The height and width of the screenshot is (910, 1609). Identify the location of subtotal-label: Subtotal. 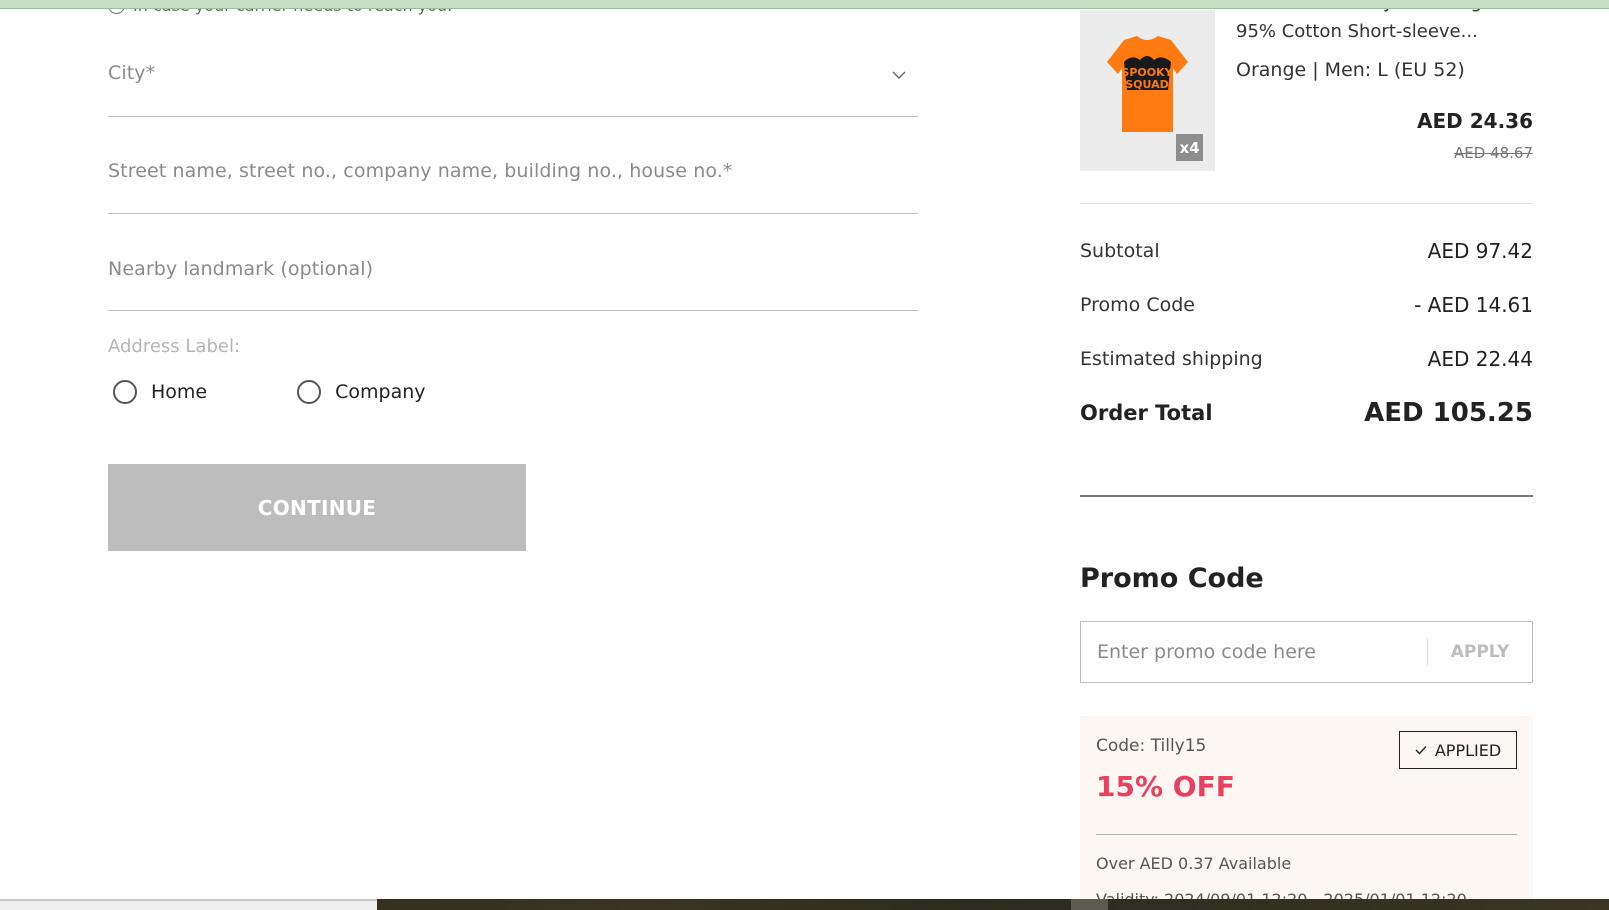
(1120, 251).